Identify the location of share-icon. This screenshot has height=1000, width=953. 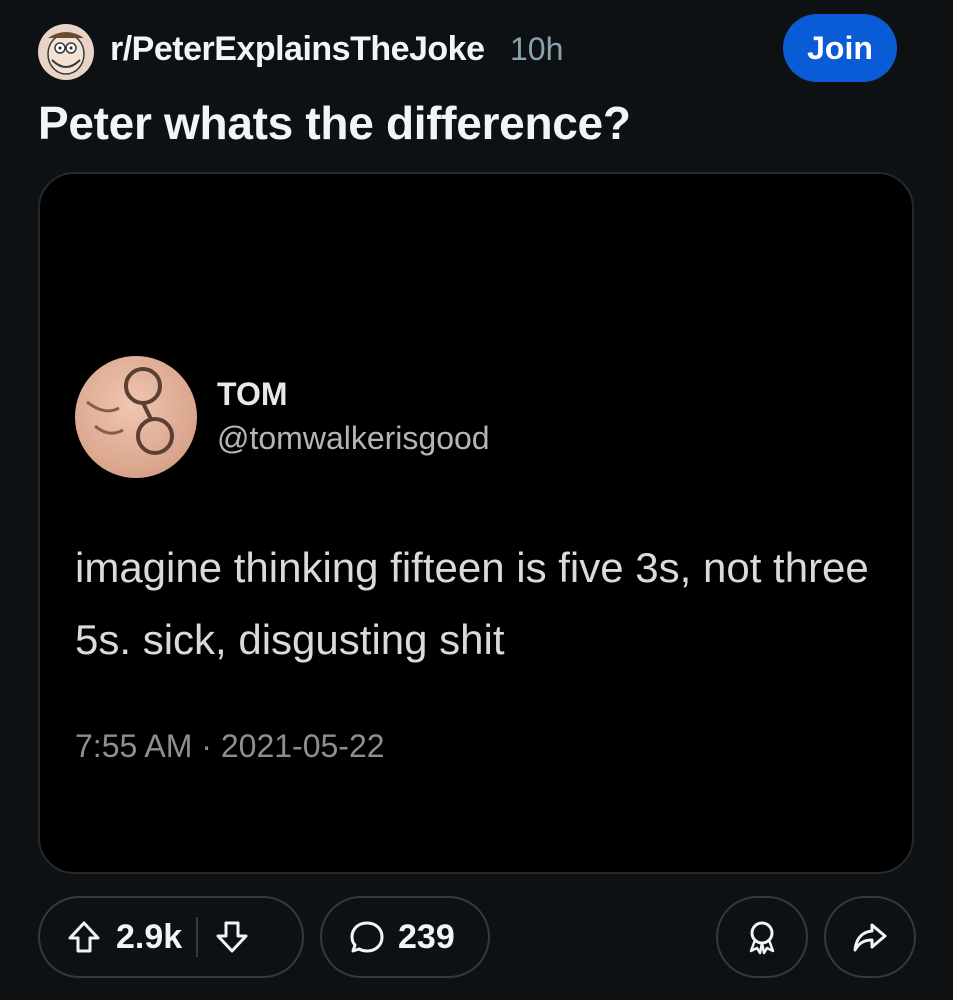
(870, 937).